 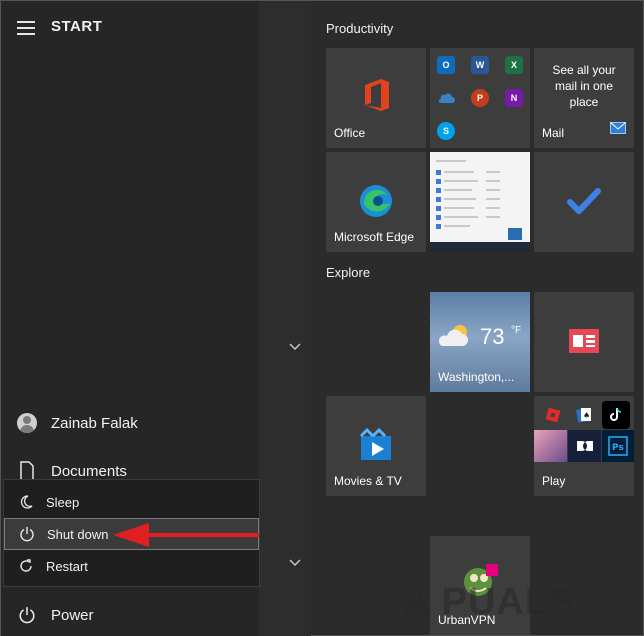 What do you see at coordinates (584, 86) in the screenshot?
I see `mail-tagline: See all your mail in one place` at bounding box center [584, 86].